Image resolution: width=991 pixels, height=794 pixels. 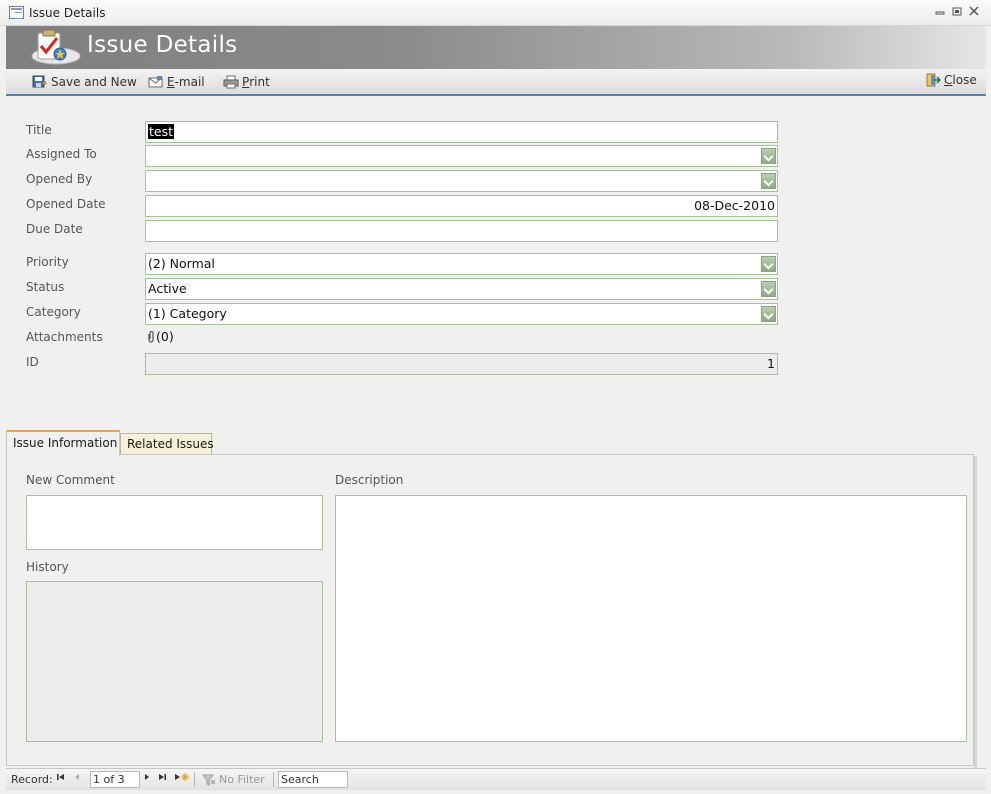 What do you see at coordinates (461, 156) in the screenshot?
I see `assigned-to-combobox` at bounding box center [461, 156].